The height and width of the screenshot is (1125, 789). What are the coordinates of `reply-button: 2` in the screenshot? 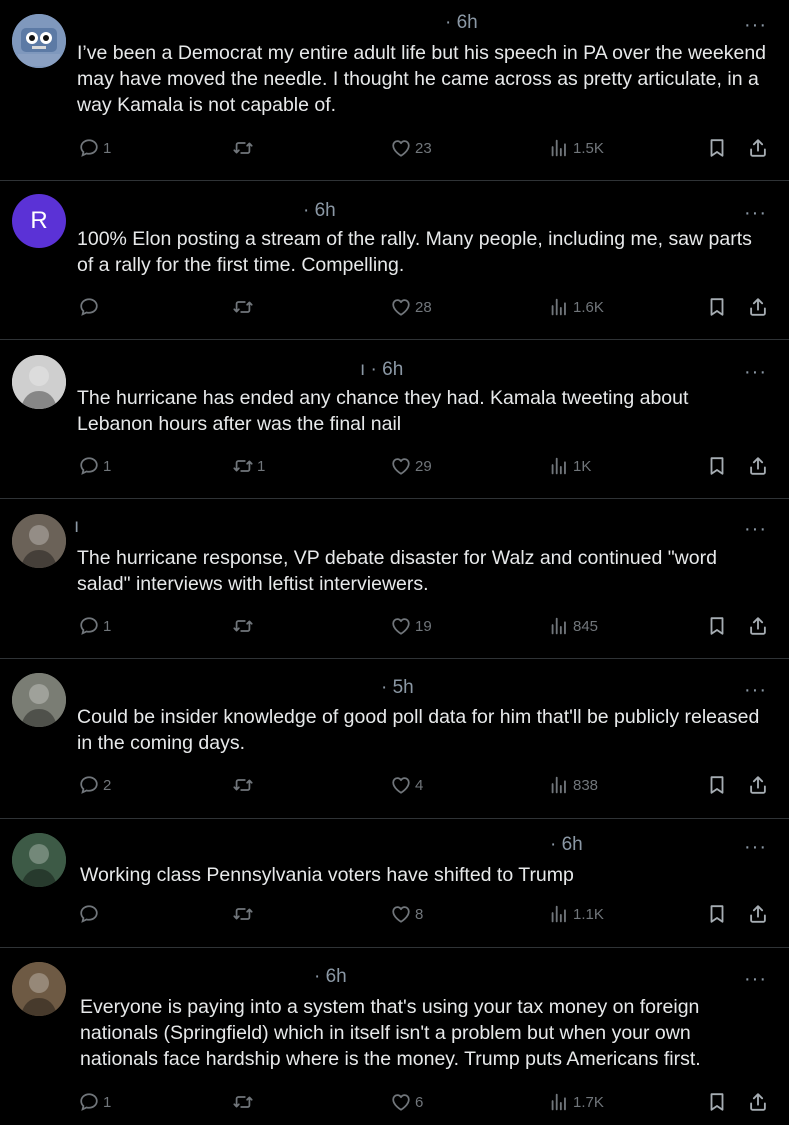 It's located at (94, 785).